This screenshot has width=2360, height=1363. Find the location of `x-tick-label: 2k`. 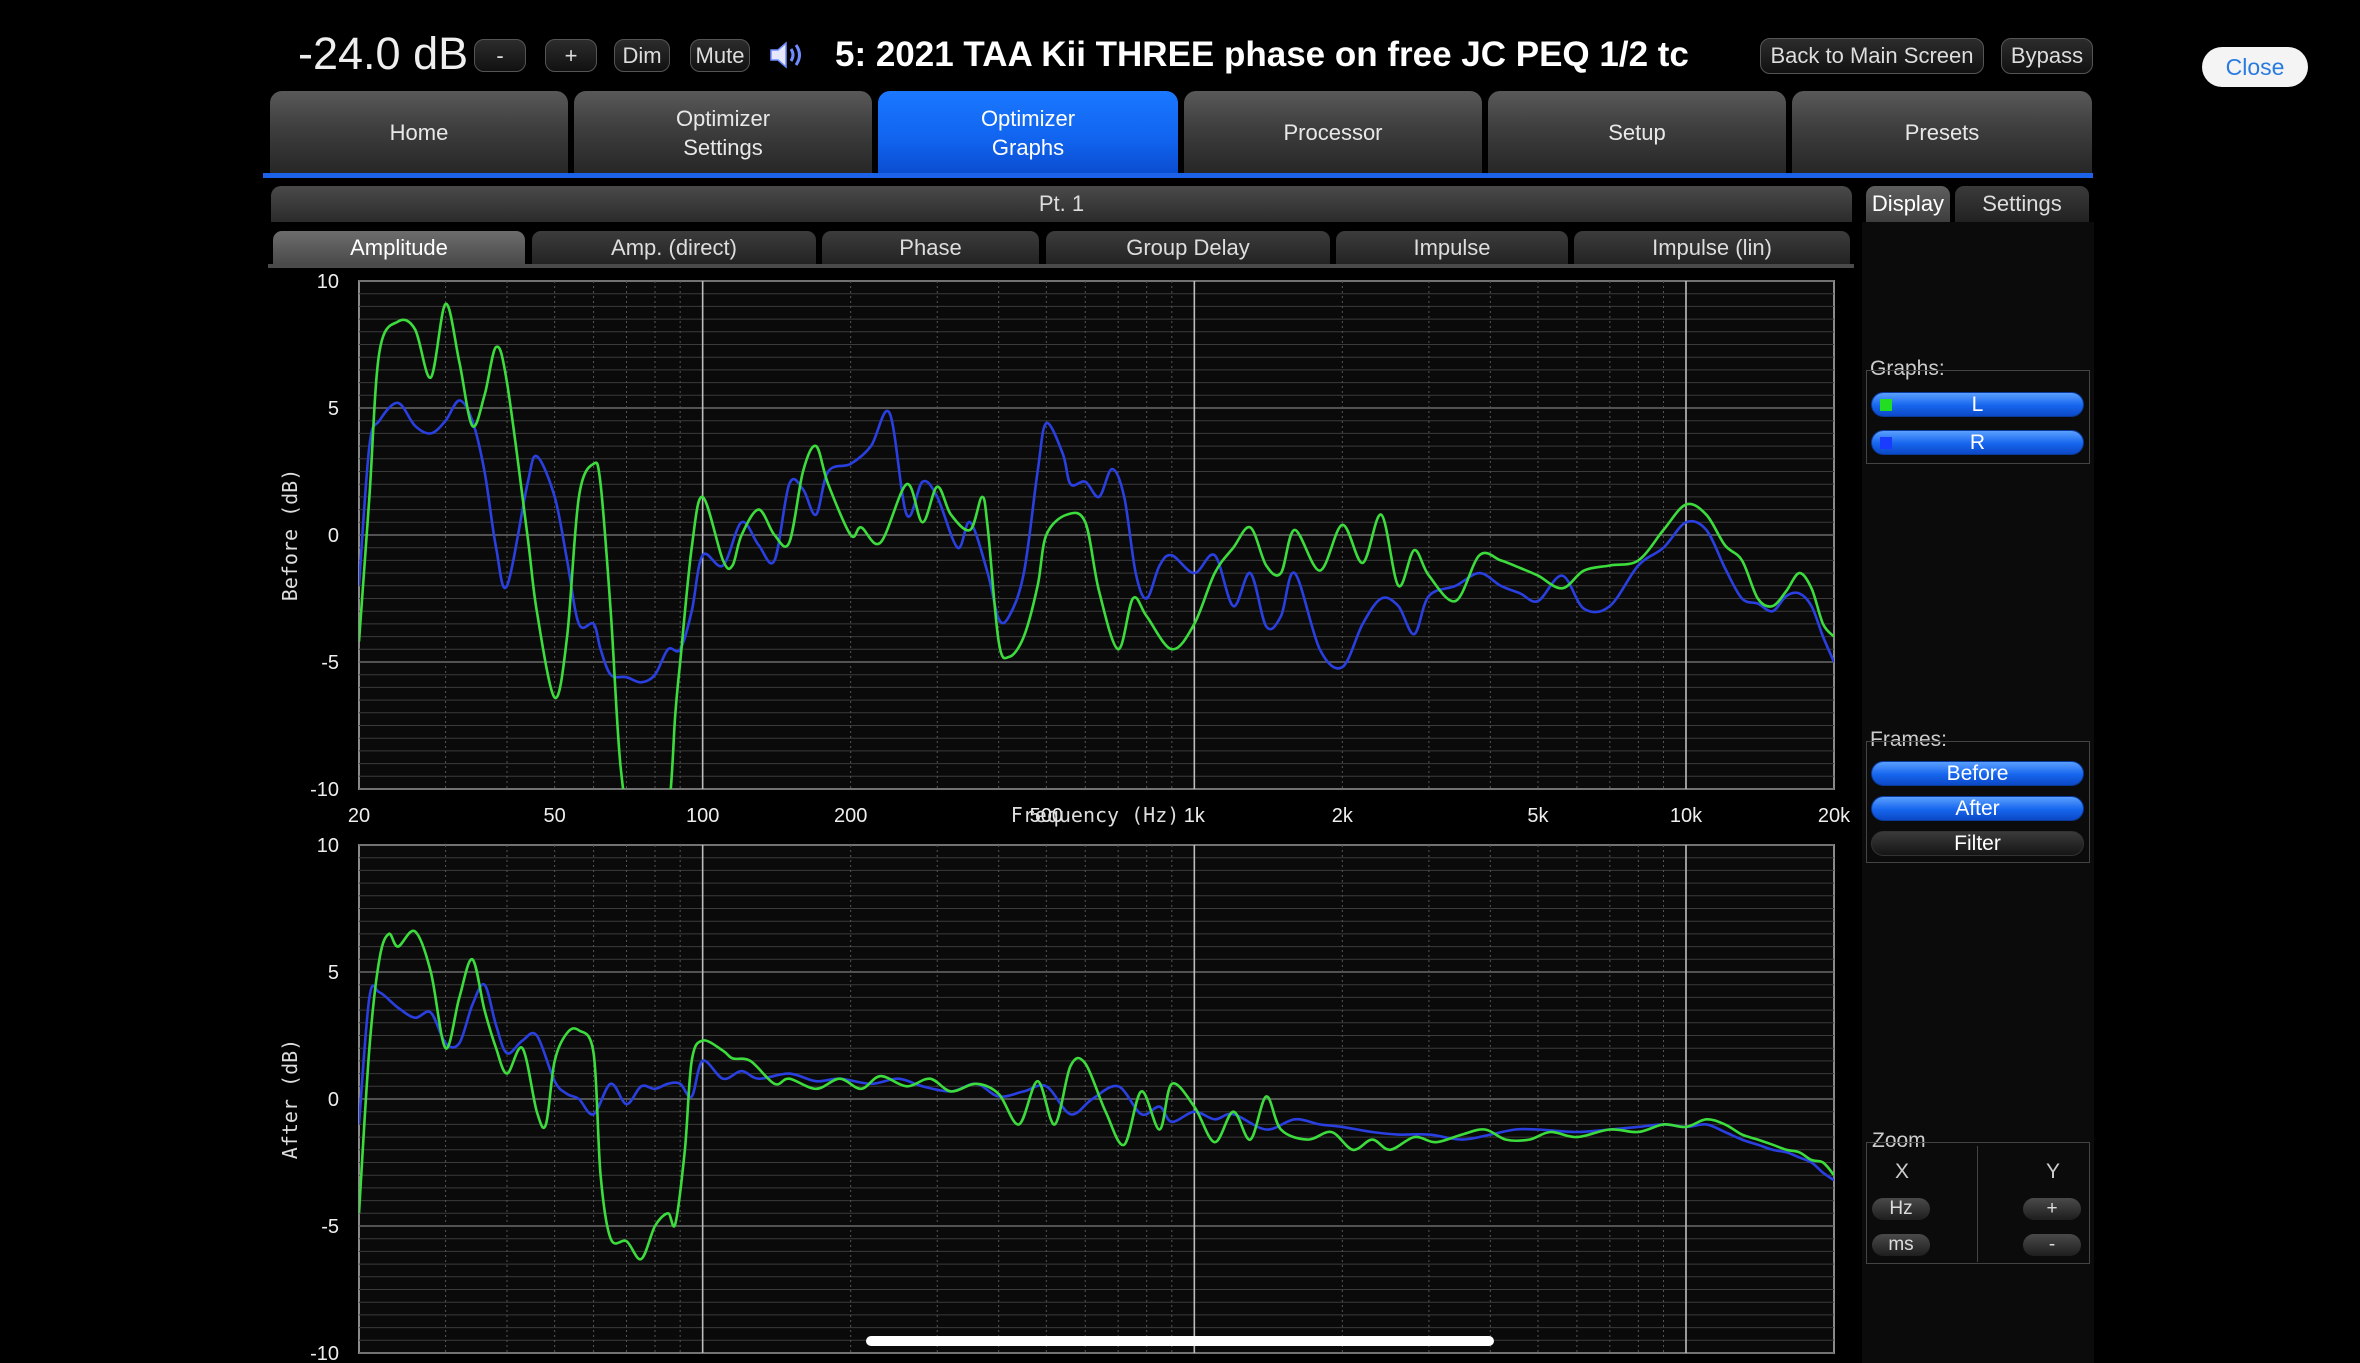

x-tick-label: 2k is located at coordinates (1343, 816).